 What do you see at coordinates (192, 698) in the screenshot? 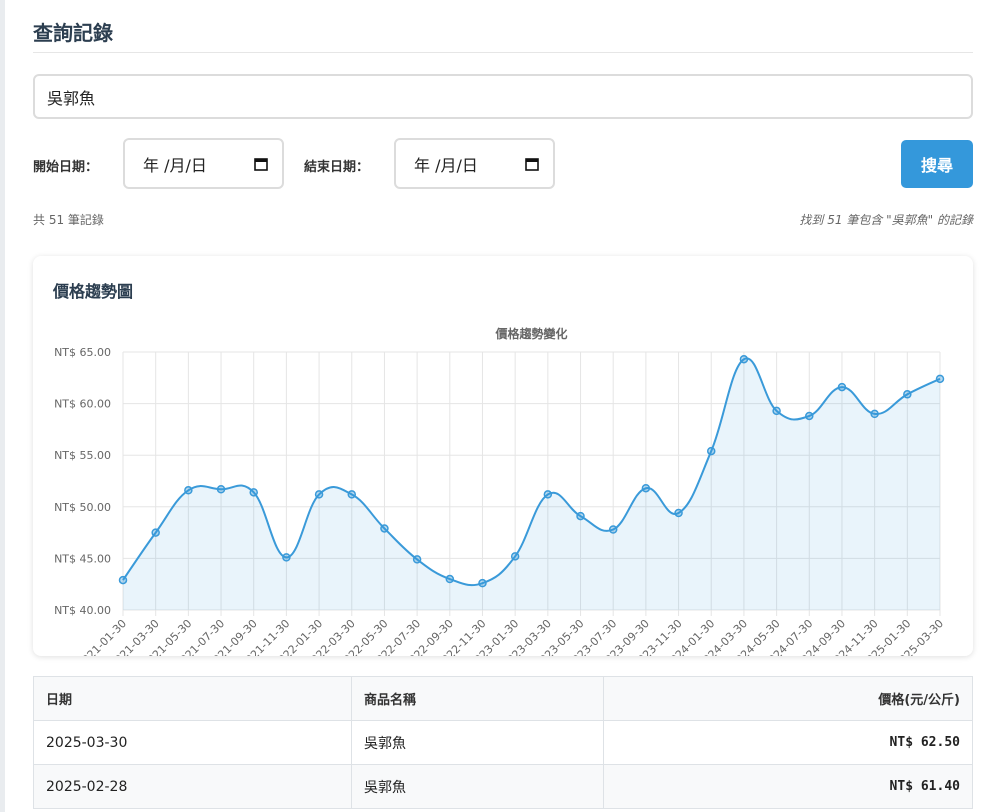
I see `header-date: 日期` at bounding box center [192, 698].